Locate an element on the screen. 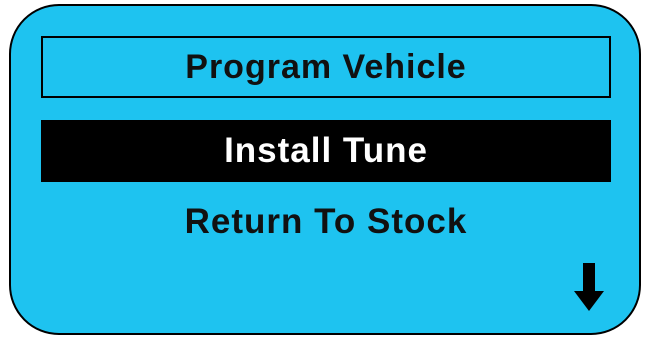  arrow-down-icon is located at coordinates (589, 287).